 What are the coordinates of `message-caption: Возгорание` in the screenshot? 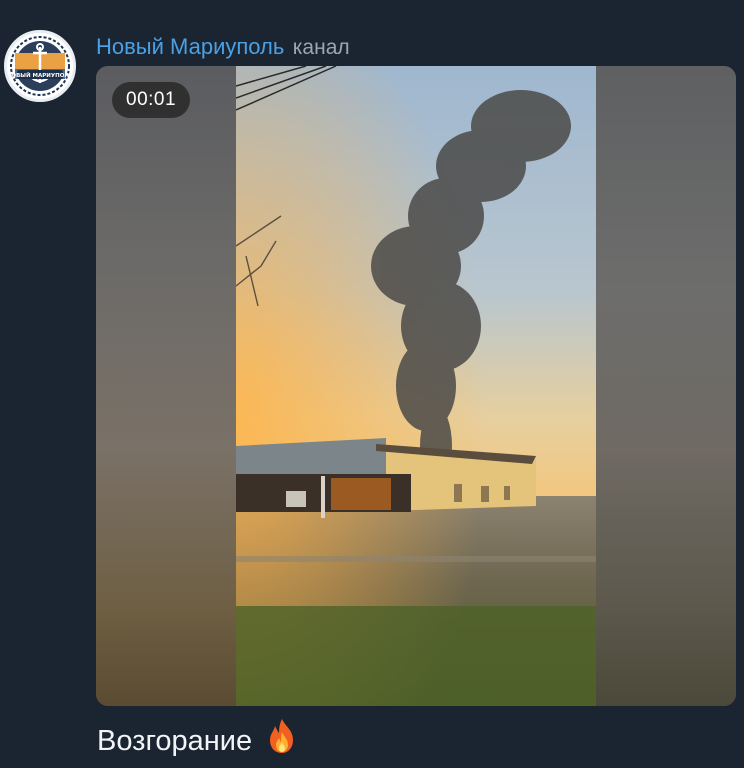 It's located at (198, 738).